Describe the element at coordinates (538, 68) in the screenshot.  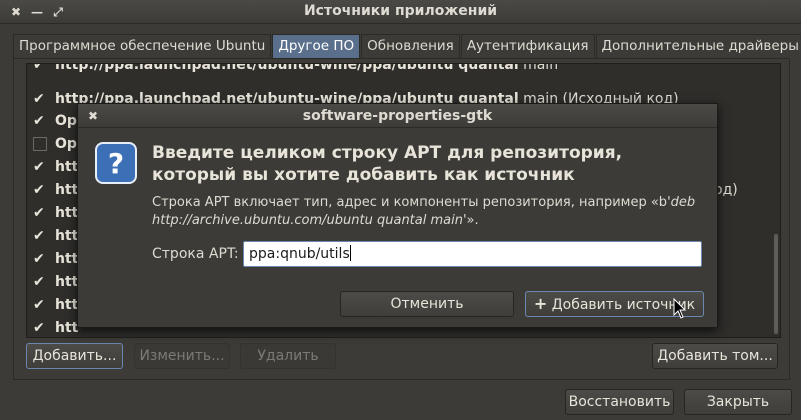
I see `source-suffix: main` at that location.